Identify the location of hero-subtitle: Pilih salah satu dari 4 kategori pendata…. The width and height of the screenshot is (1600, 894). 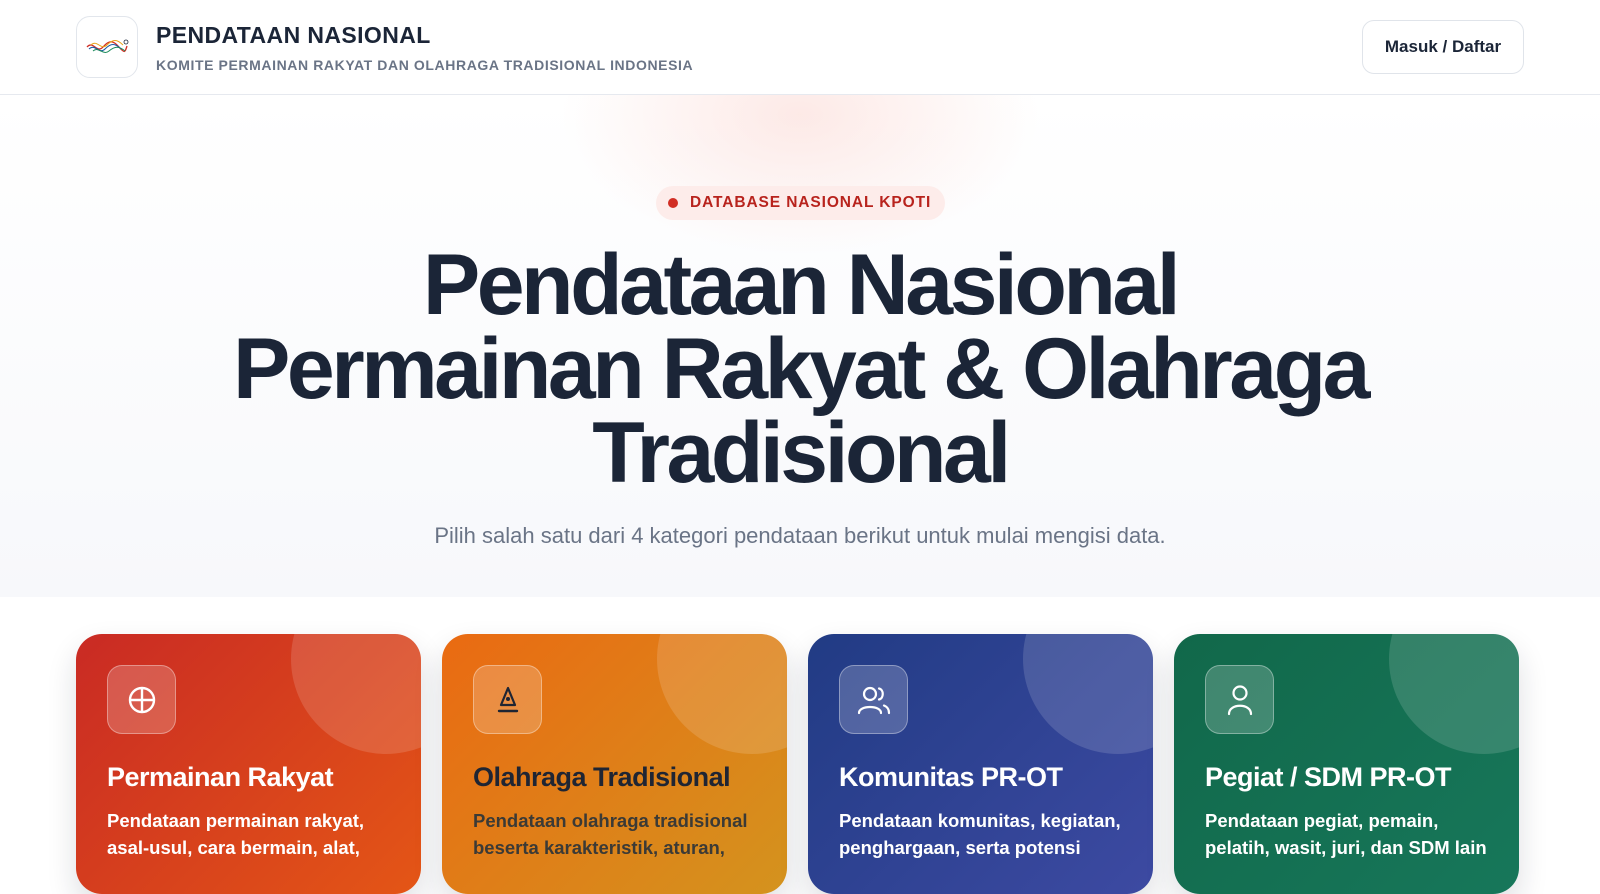
(800, 535).